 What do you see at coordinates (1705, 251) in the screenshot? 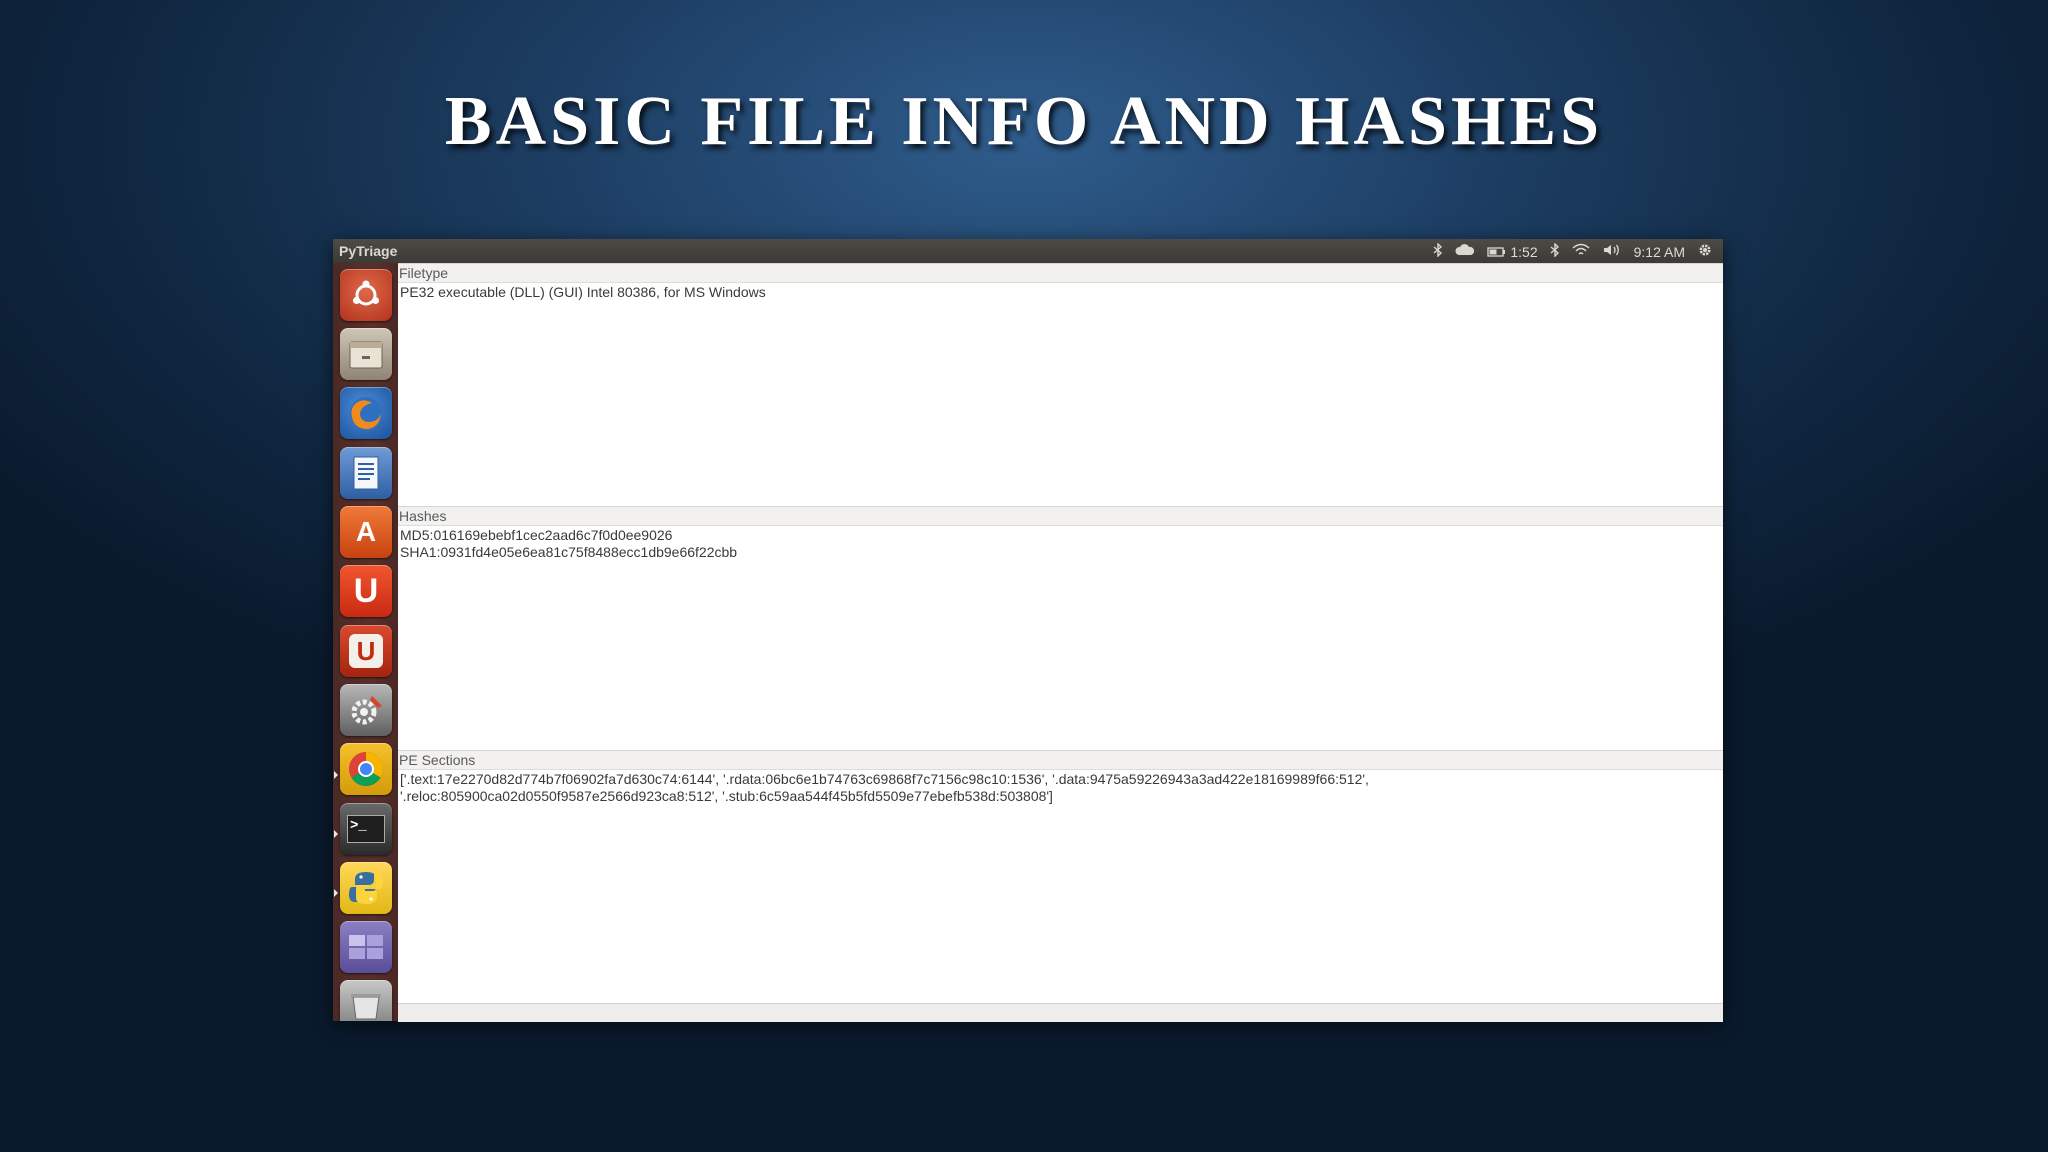
I see `gear-icon` at bounding box center [1705, 251].